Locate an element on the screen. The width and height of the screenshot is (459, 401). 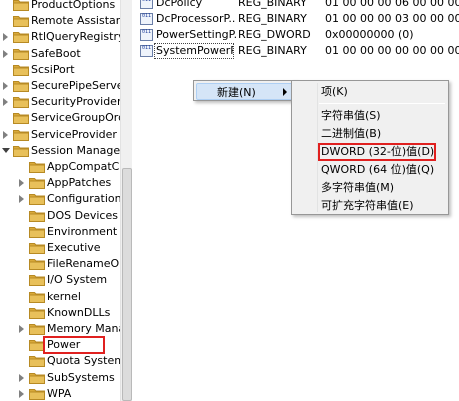
tree-item-filerenameoperations: FileRenameOperations is located at coordinates (60, 264).